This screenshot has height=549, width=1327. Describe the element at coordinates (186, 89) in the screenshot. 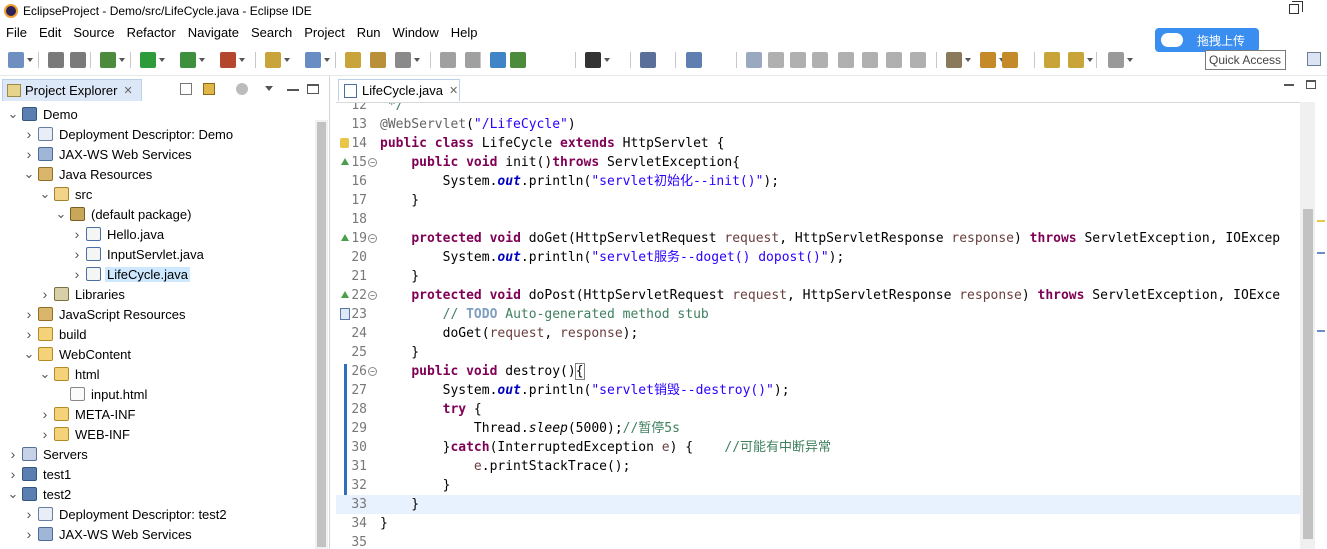

I see `collapse-all-icon` at that location.